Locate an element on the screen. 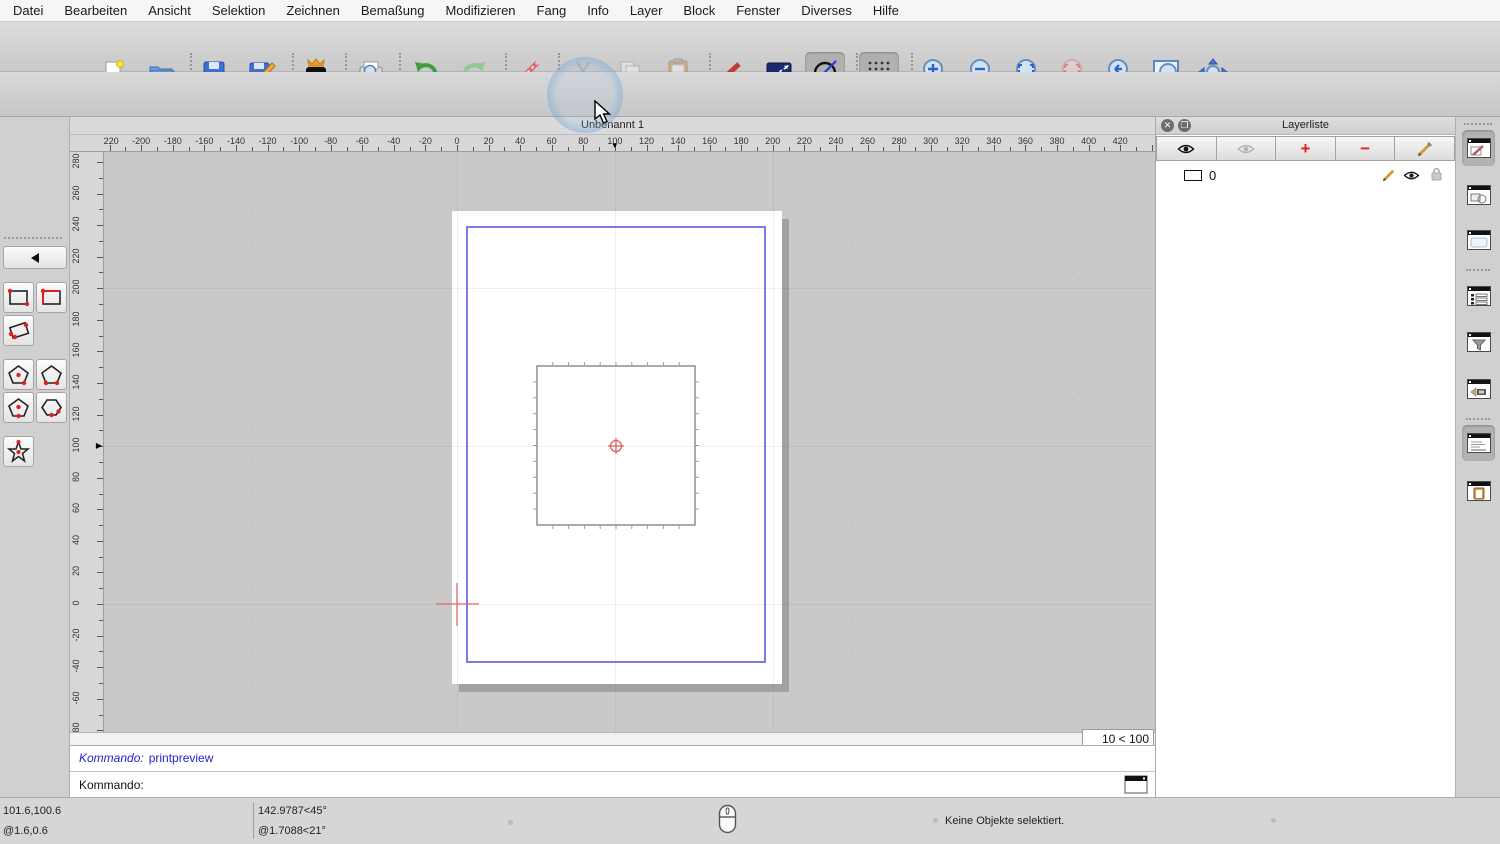 The height and width of the screenshot is (844, 1500). menu-item-fenster: Fenster is located at coordinates (758, 10).